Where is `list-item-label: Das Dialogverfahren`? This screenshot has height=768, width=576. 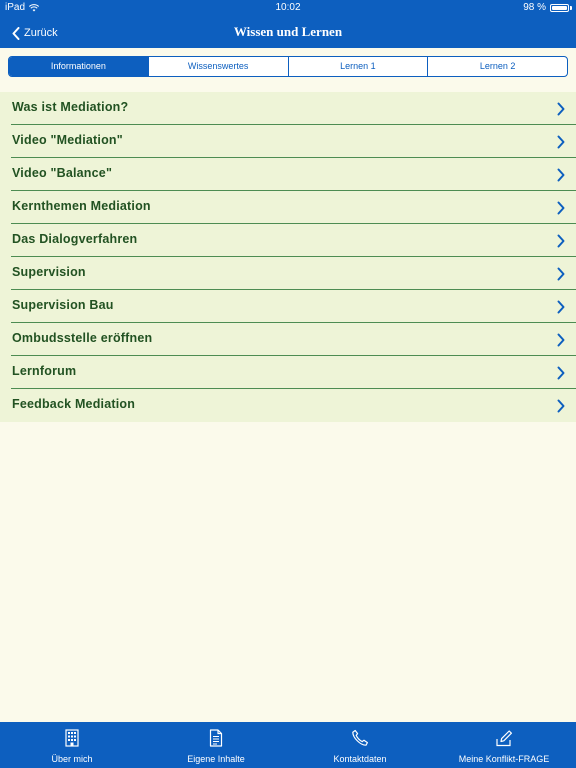
list-item-label: Das Dialogverfahren is located at coordinates (75, 239).